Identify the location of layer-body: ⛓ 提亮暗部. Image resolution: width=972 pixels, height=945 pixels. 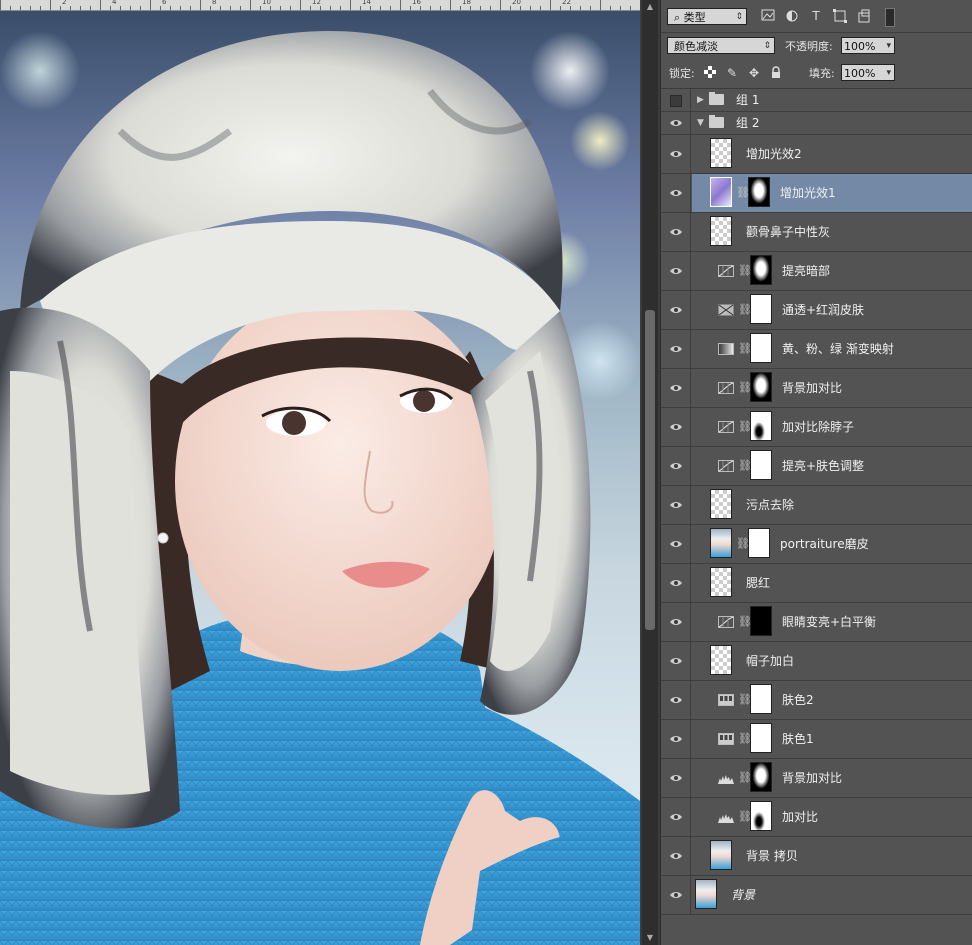
(832, 271).